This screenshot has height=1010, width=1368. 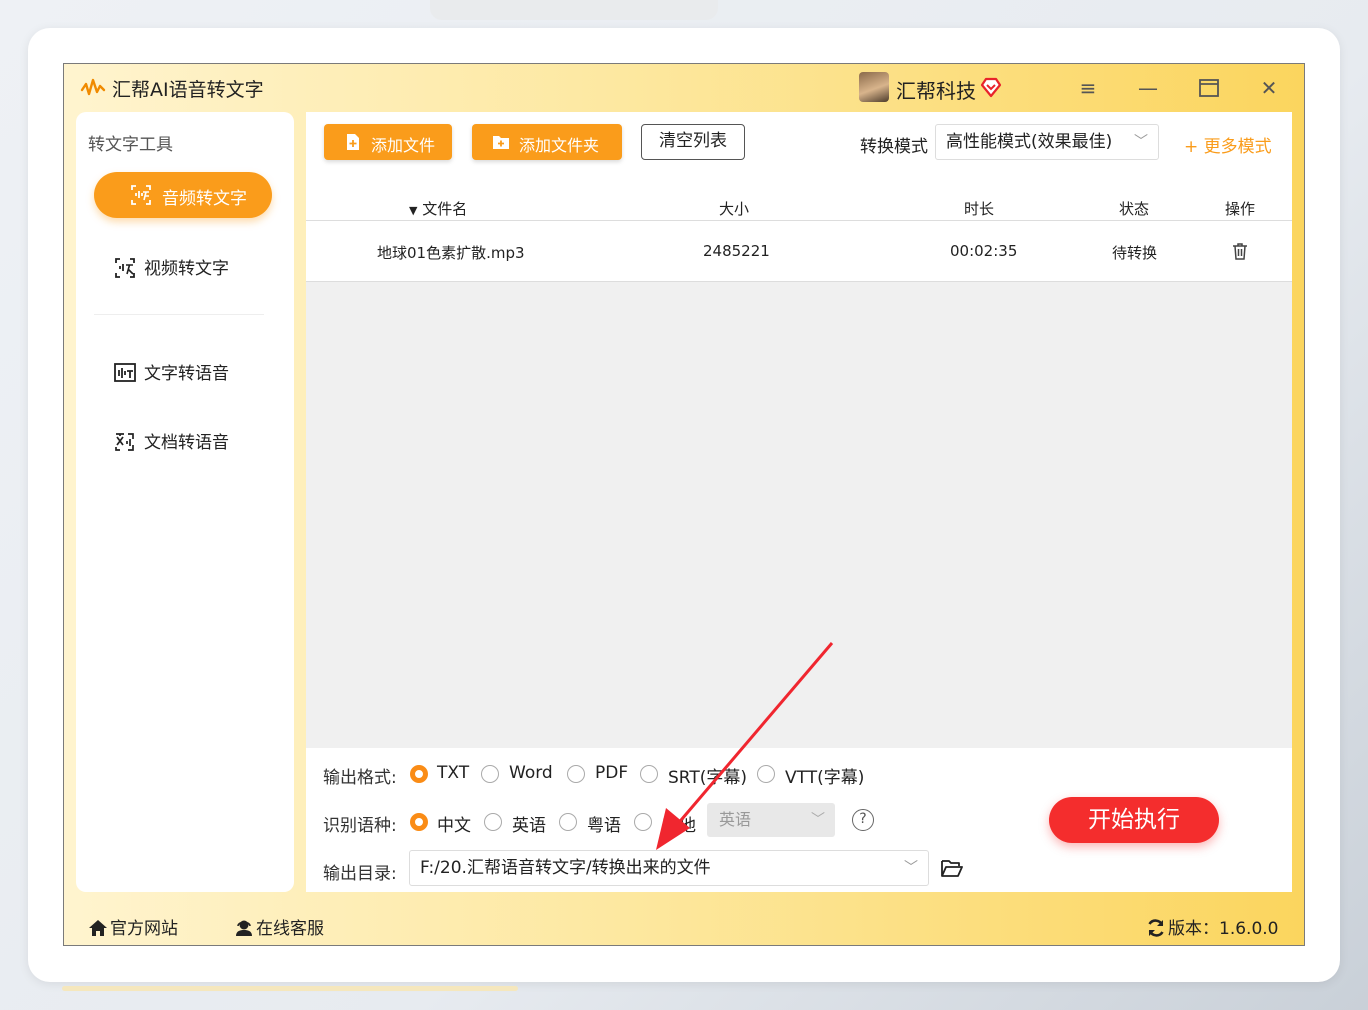 What do you see at coordinates (693, 142) in the screenshot?
I see `clear-list-button: 清空列表` at bounding box center [693, 142].